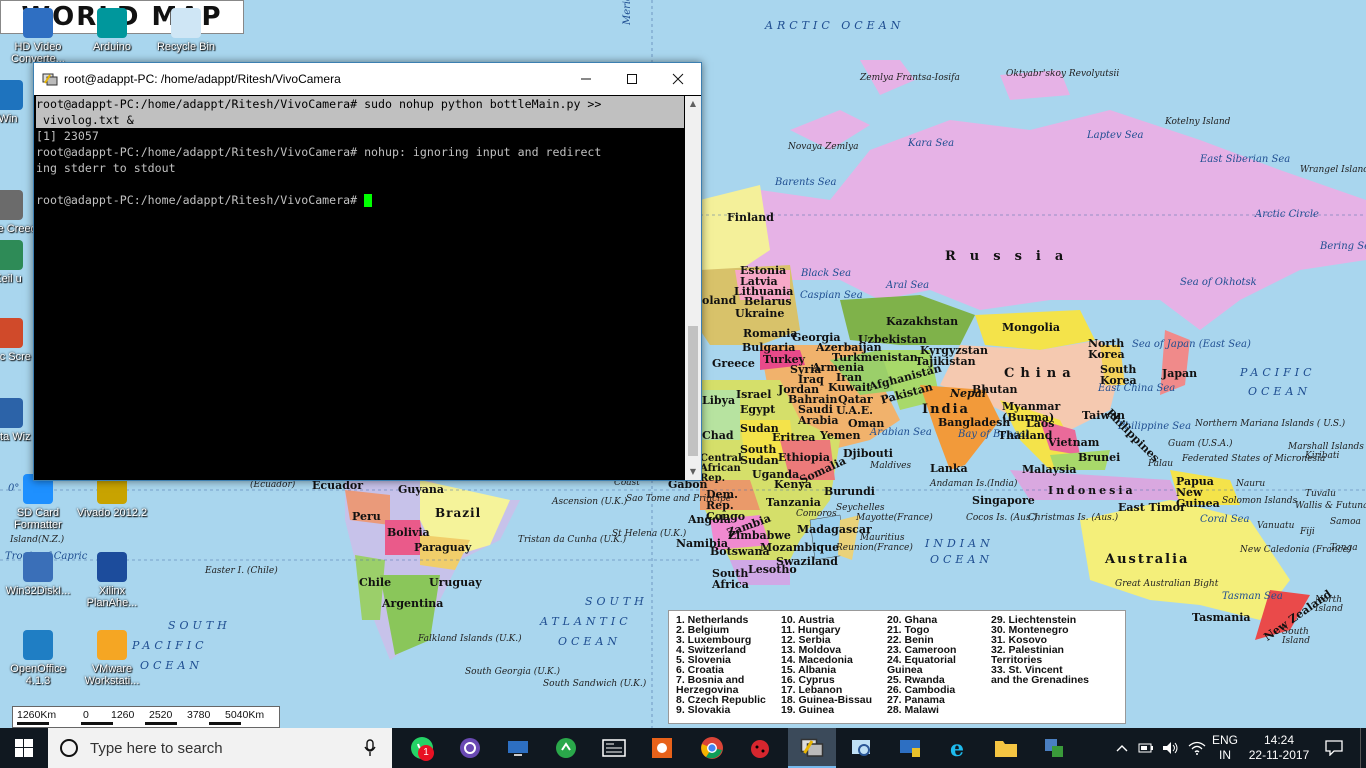 Image resolution: width=1366 pixels, height=768 pixels. I want to click on egypt-label: Egypt, so click(758, 409).